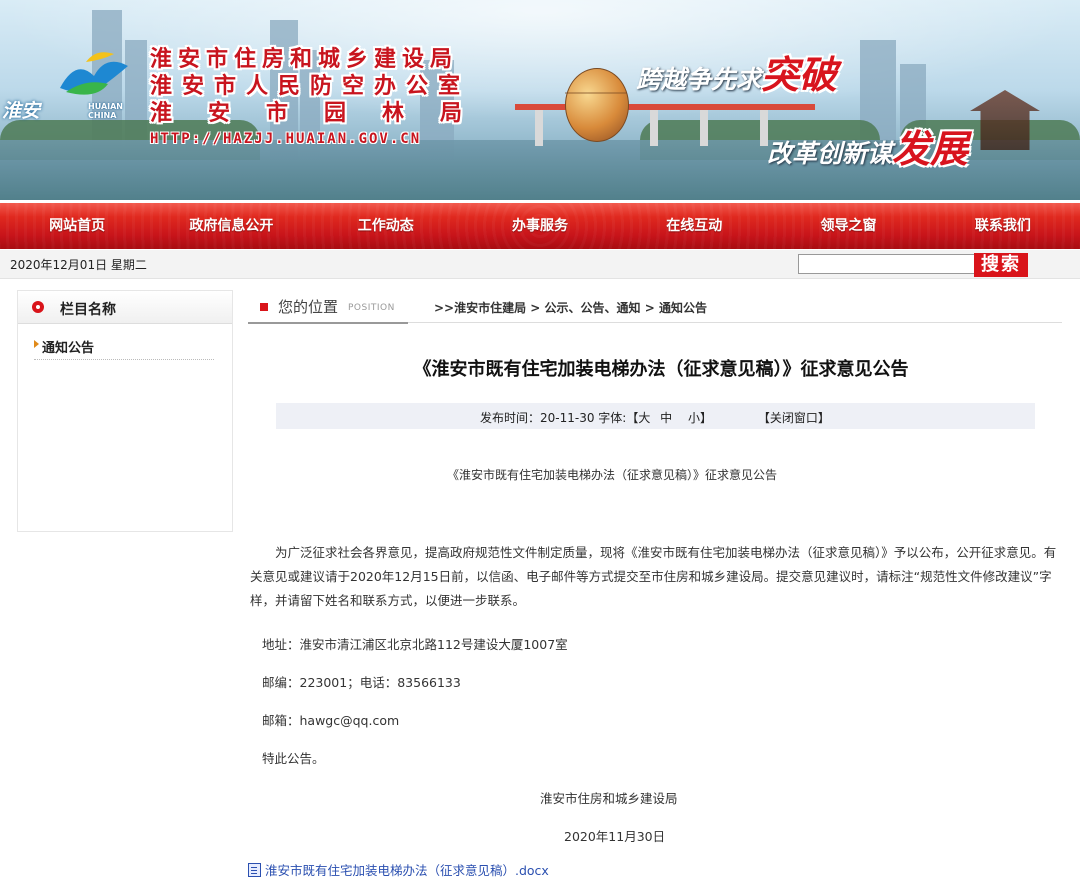 The width and height of the screenshot is (1080, 891). What do you see at coordinates (331, 720) in the screenshot?
I see `contact-email: 邮箱：hawgc@qq.com` at bounding box center [331, 720].